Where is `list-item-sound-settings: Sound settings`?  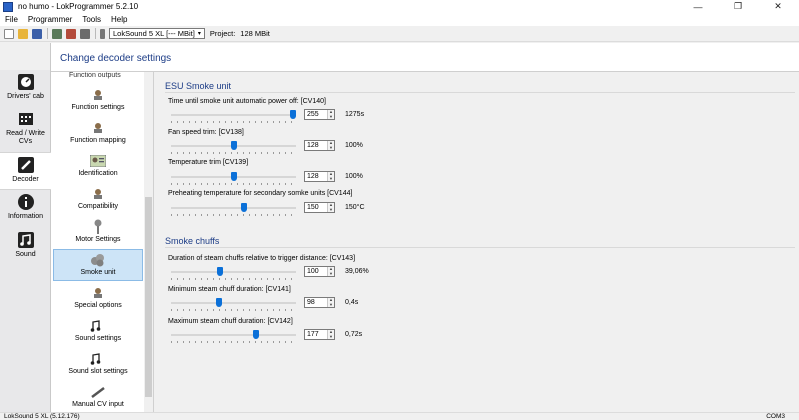
list-item-sound-settings: Sound settings is located at coordinates (98, 332).